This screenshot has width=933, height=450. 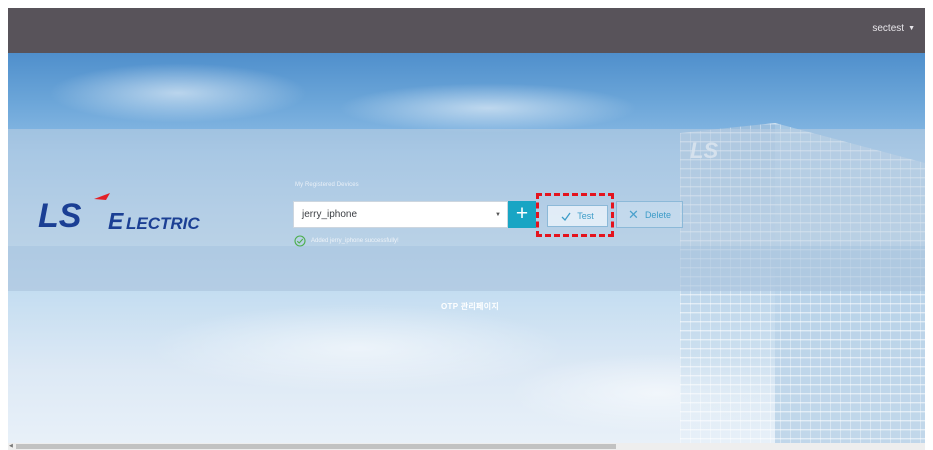 What do you see at coordinates (300, 241) in the screenshot?
I see `success-check-icon` at bounding box center [300, 241].